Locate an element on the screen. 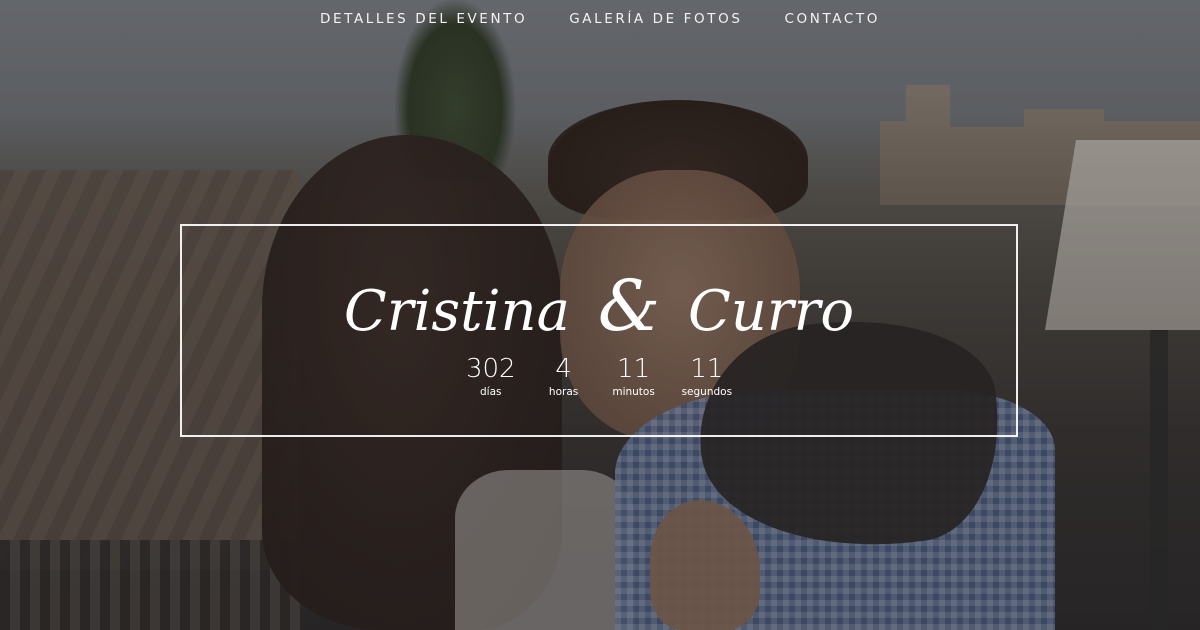  countdown: 302 días 4 horas 11 minutos 11 segundos is located at coordinates (599, 376).